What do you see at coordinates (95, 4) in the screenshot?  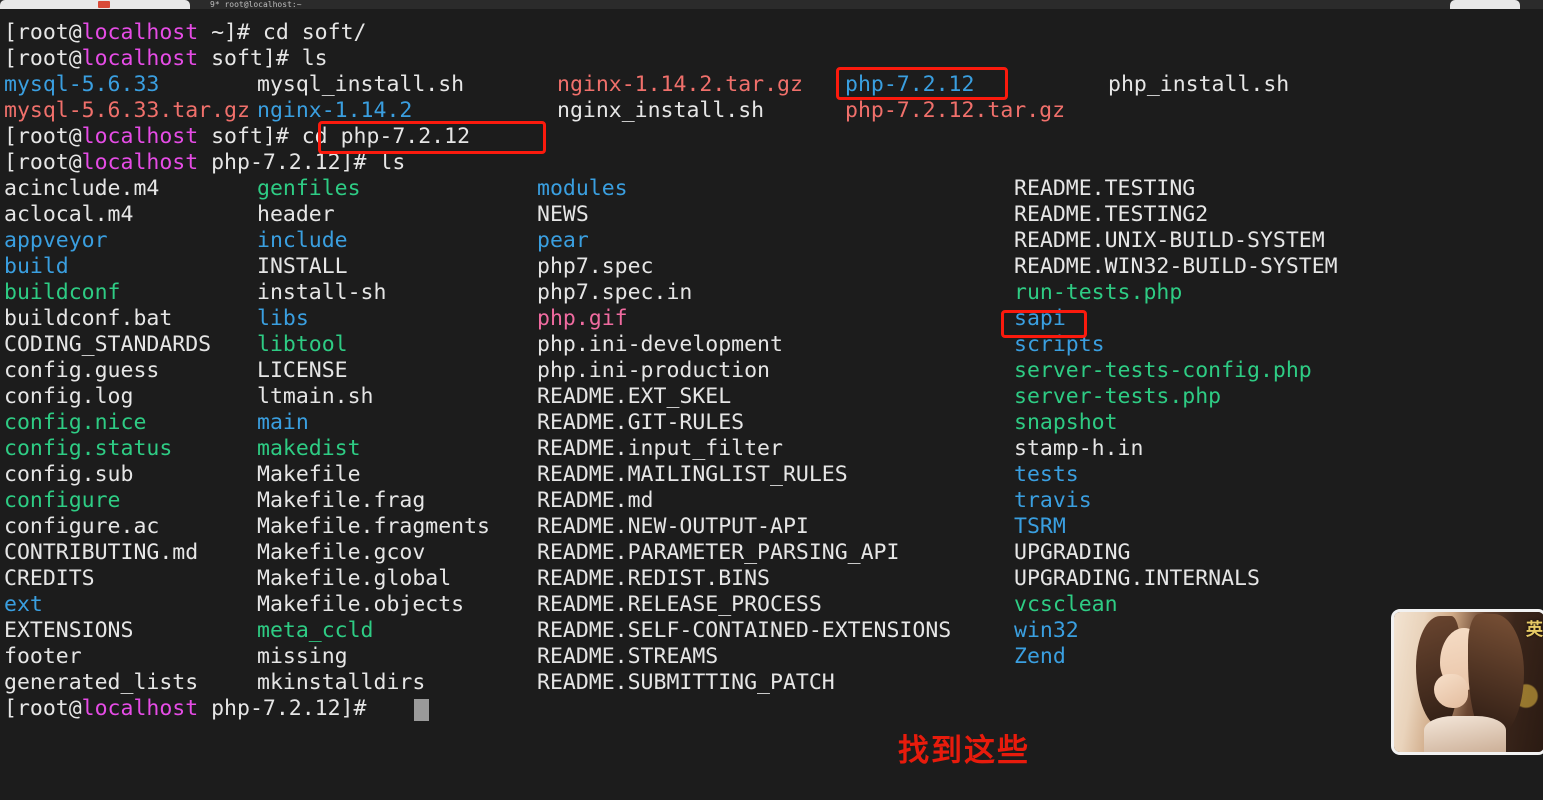 I see `browser-tab-active` at bounding box center [95, 4].